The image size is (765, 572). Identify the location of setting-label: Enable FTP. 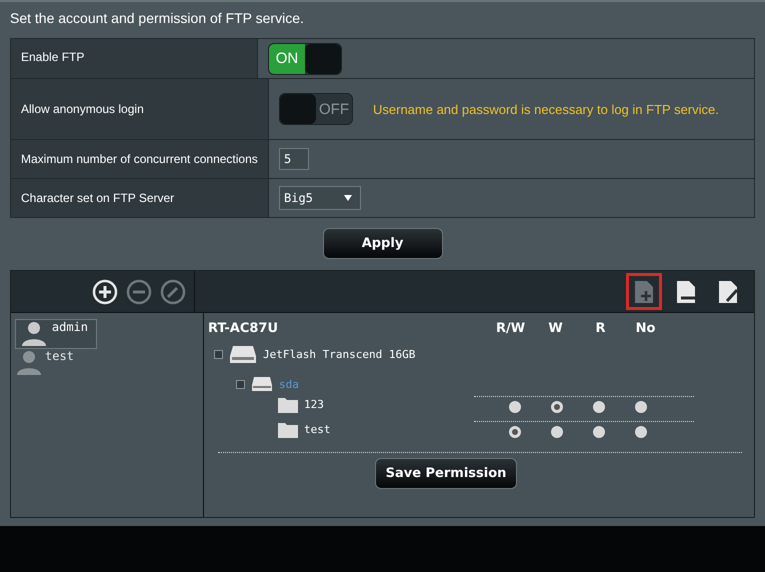
(134, 58).